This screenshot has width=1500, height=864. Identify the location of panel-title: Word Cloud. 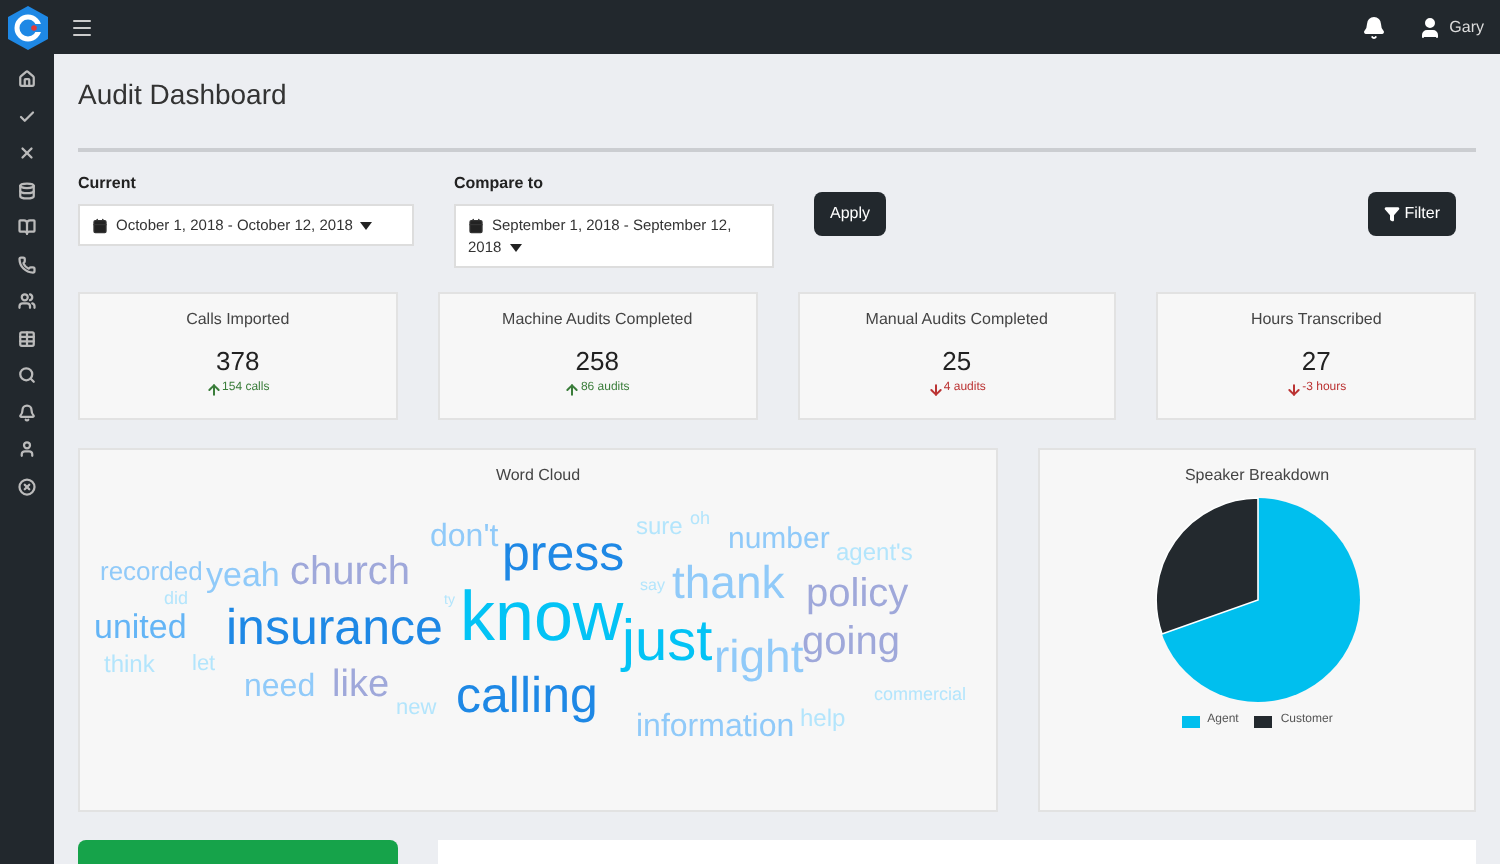
(538, 476).